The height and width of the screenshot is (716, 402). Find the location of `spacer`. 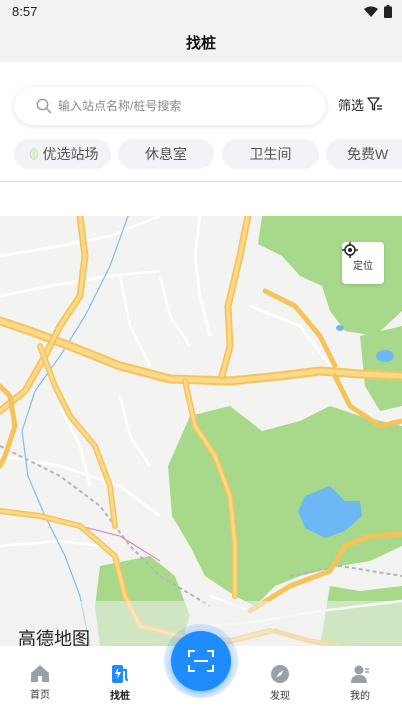

spacer is located at coordinates (201, 199).